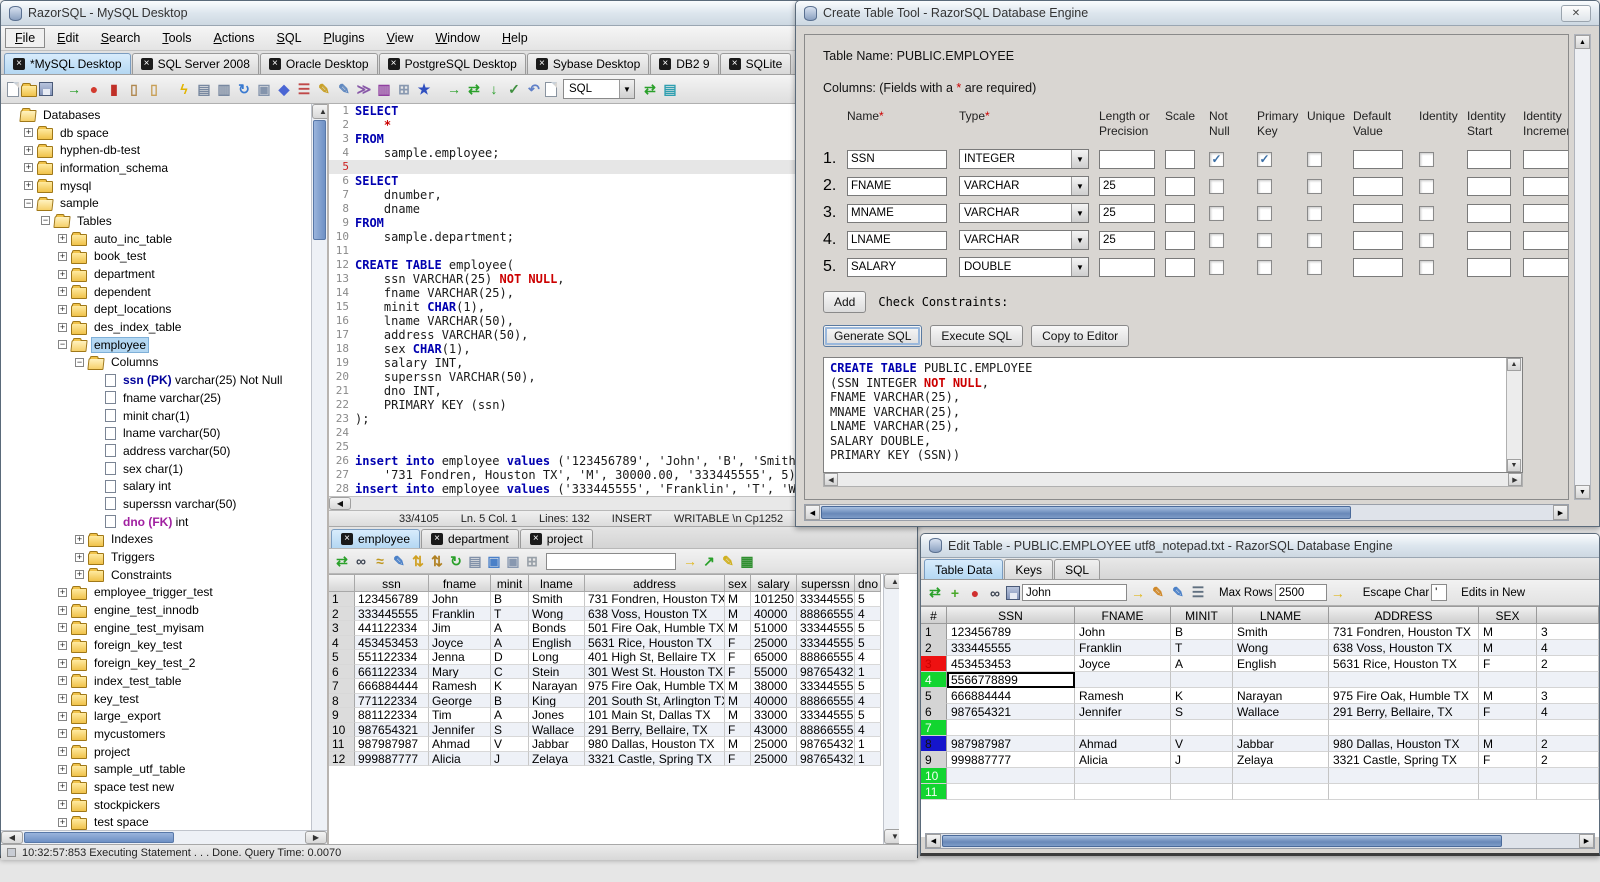 This screenshot has width=1600, height=882. Describe the element at coordinates (157, 168) in the screenshot. I see `tree-item-information-schema: + information_schema` at that location.